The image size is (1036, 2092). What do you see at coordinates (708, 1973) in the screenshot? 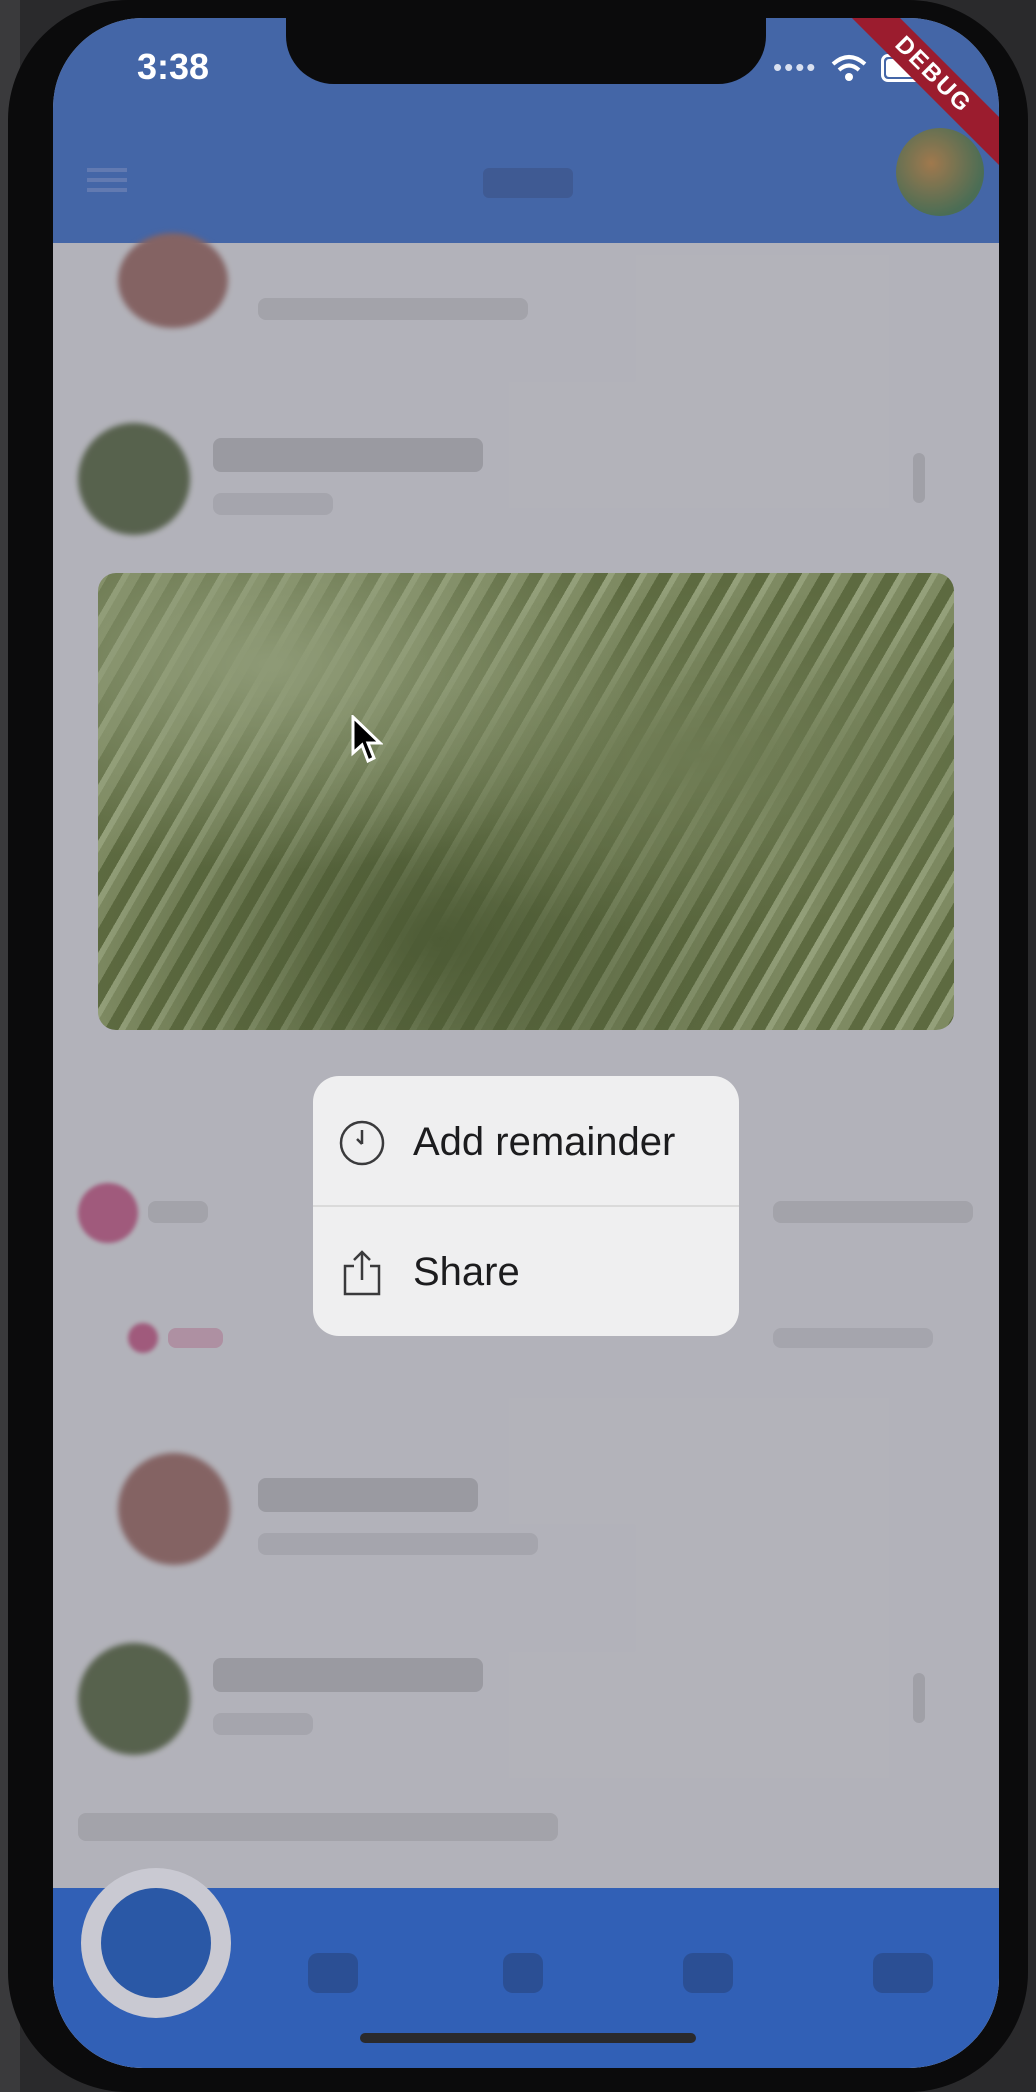
I see `nav-edit-icon` at bounding box center [708, 1973].